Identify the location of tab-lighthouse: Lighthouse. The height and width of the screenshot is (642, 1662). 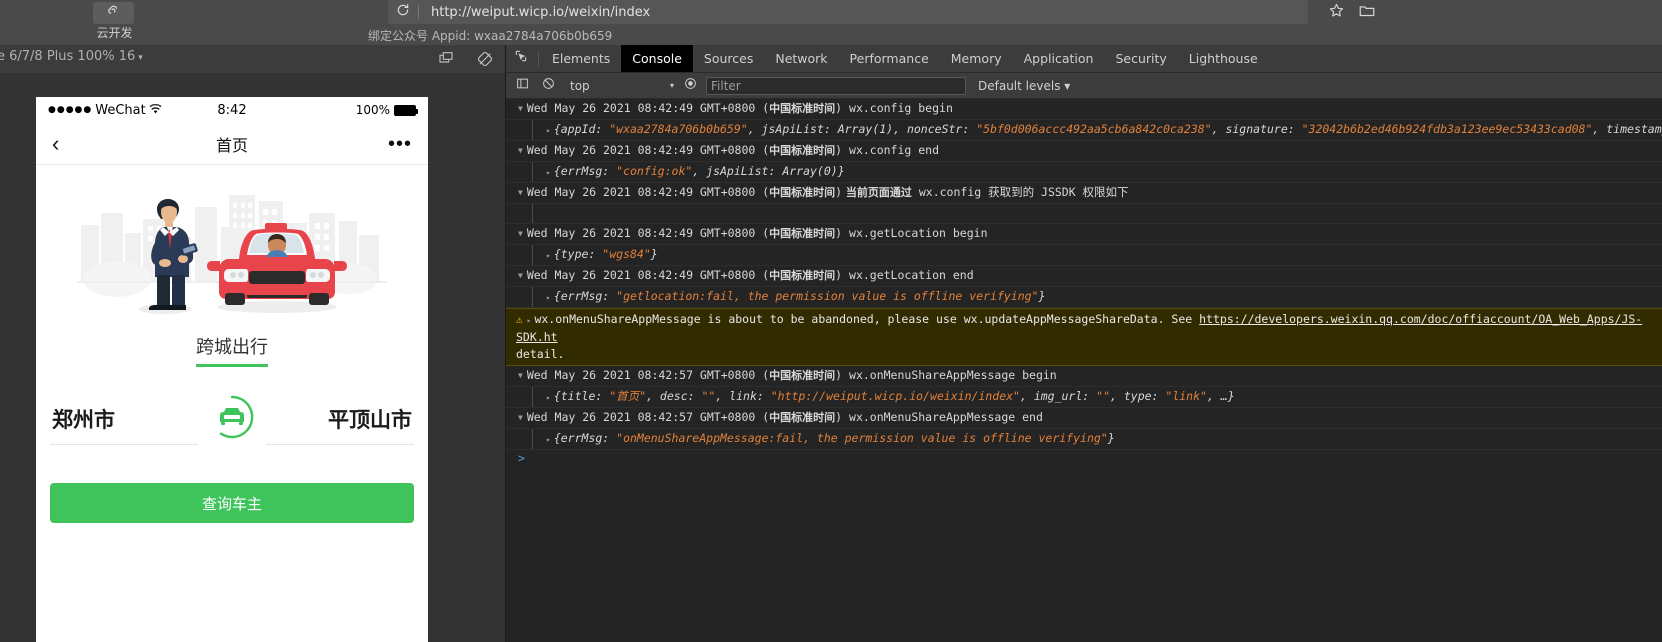
(1223, 58).